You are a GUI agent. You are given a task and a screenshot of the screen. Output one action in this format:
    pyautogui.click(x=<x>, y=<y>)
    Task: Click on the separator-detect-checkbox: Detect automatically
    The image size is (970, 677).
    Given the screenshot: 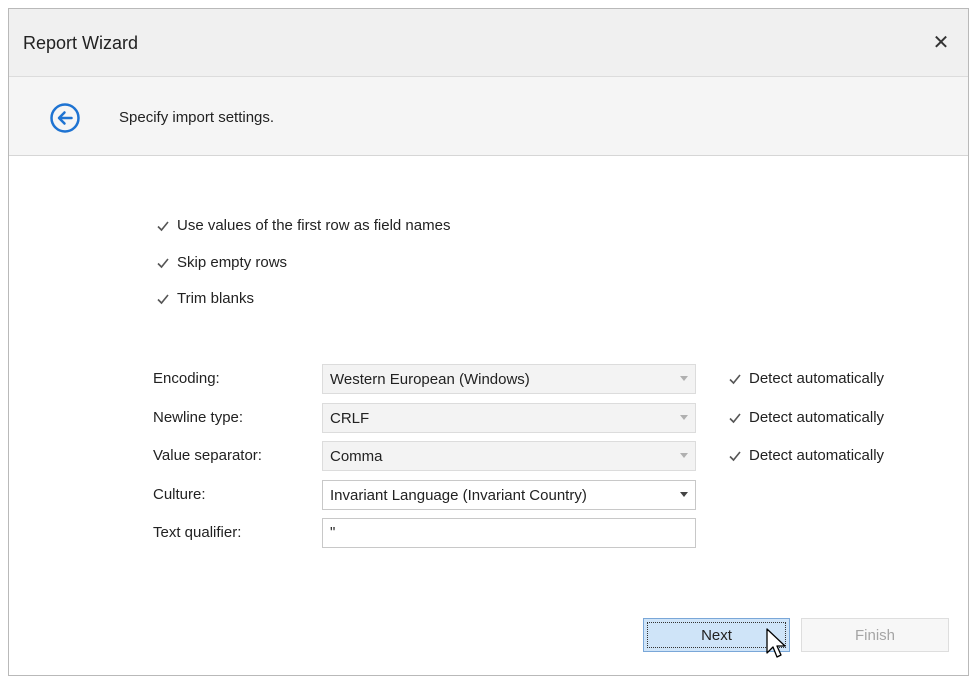 What is the action you would take?
    pyautogui.click(x=805, y=455)
    